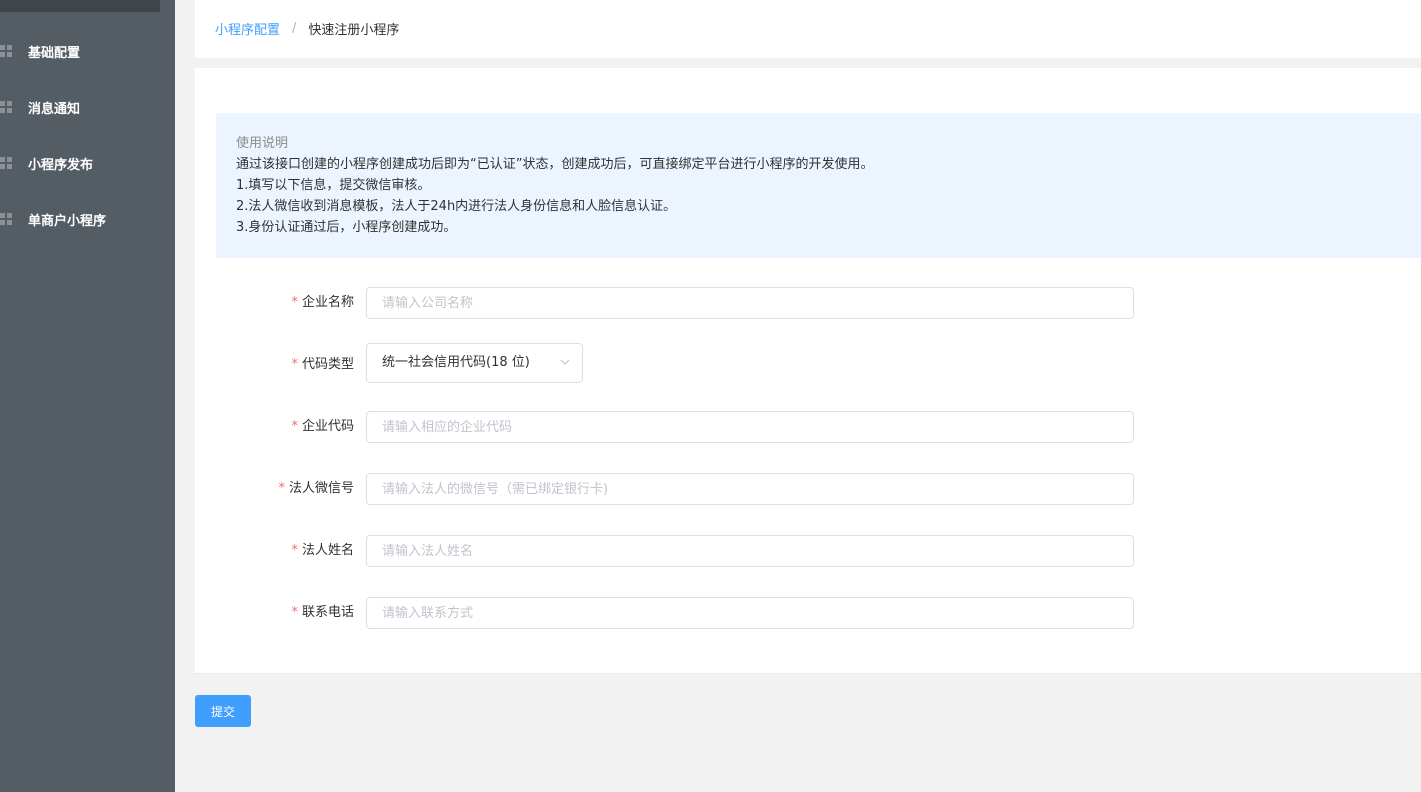 The width and height of the screenshot is (1421, 792). Describe the element at coordinates (808, 29) in the screenshot. I see `breadcrumb-bar: 小程序配置 / 快速注册小程序` at that location.